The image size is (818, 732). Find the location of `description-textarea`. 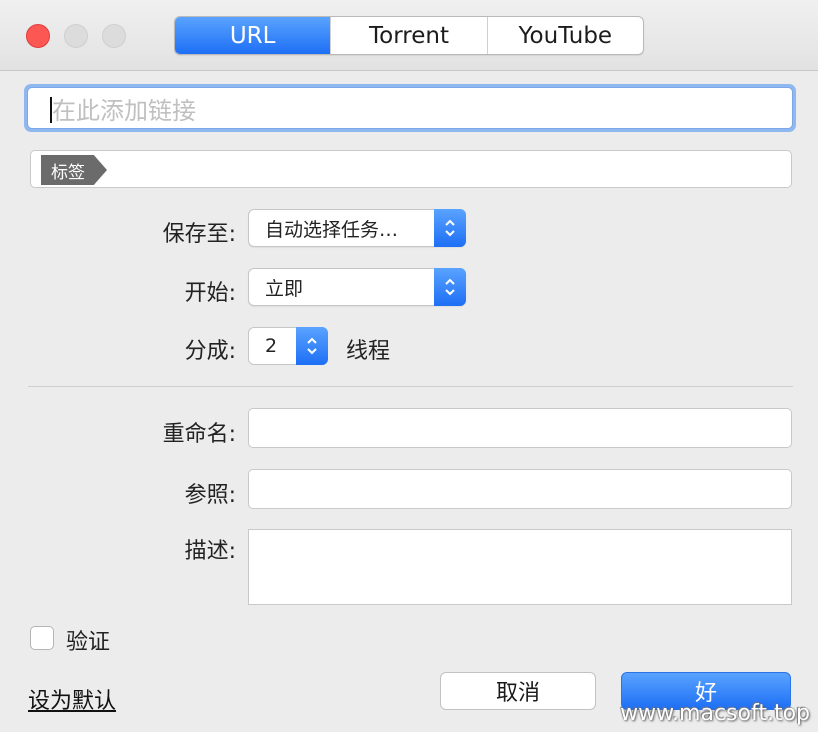

description-textarea is located at coordinates (520, 567).